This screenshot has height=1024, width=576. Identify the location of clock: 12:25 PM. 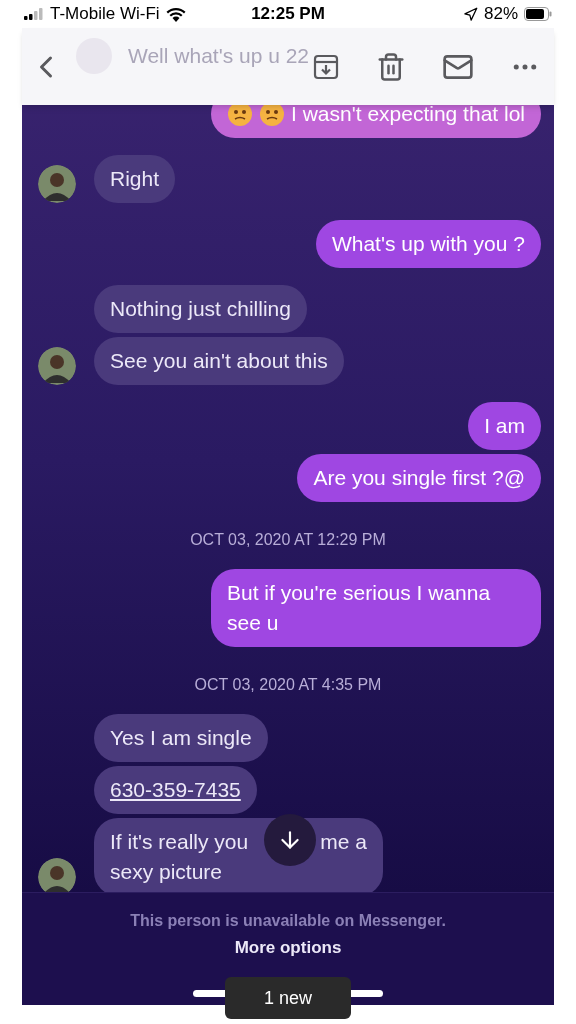
(288, 14).